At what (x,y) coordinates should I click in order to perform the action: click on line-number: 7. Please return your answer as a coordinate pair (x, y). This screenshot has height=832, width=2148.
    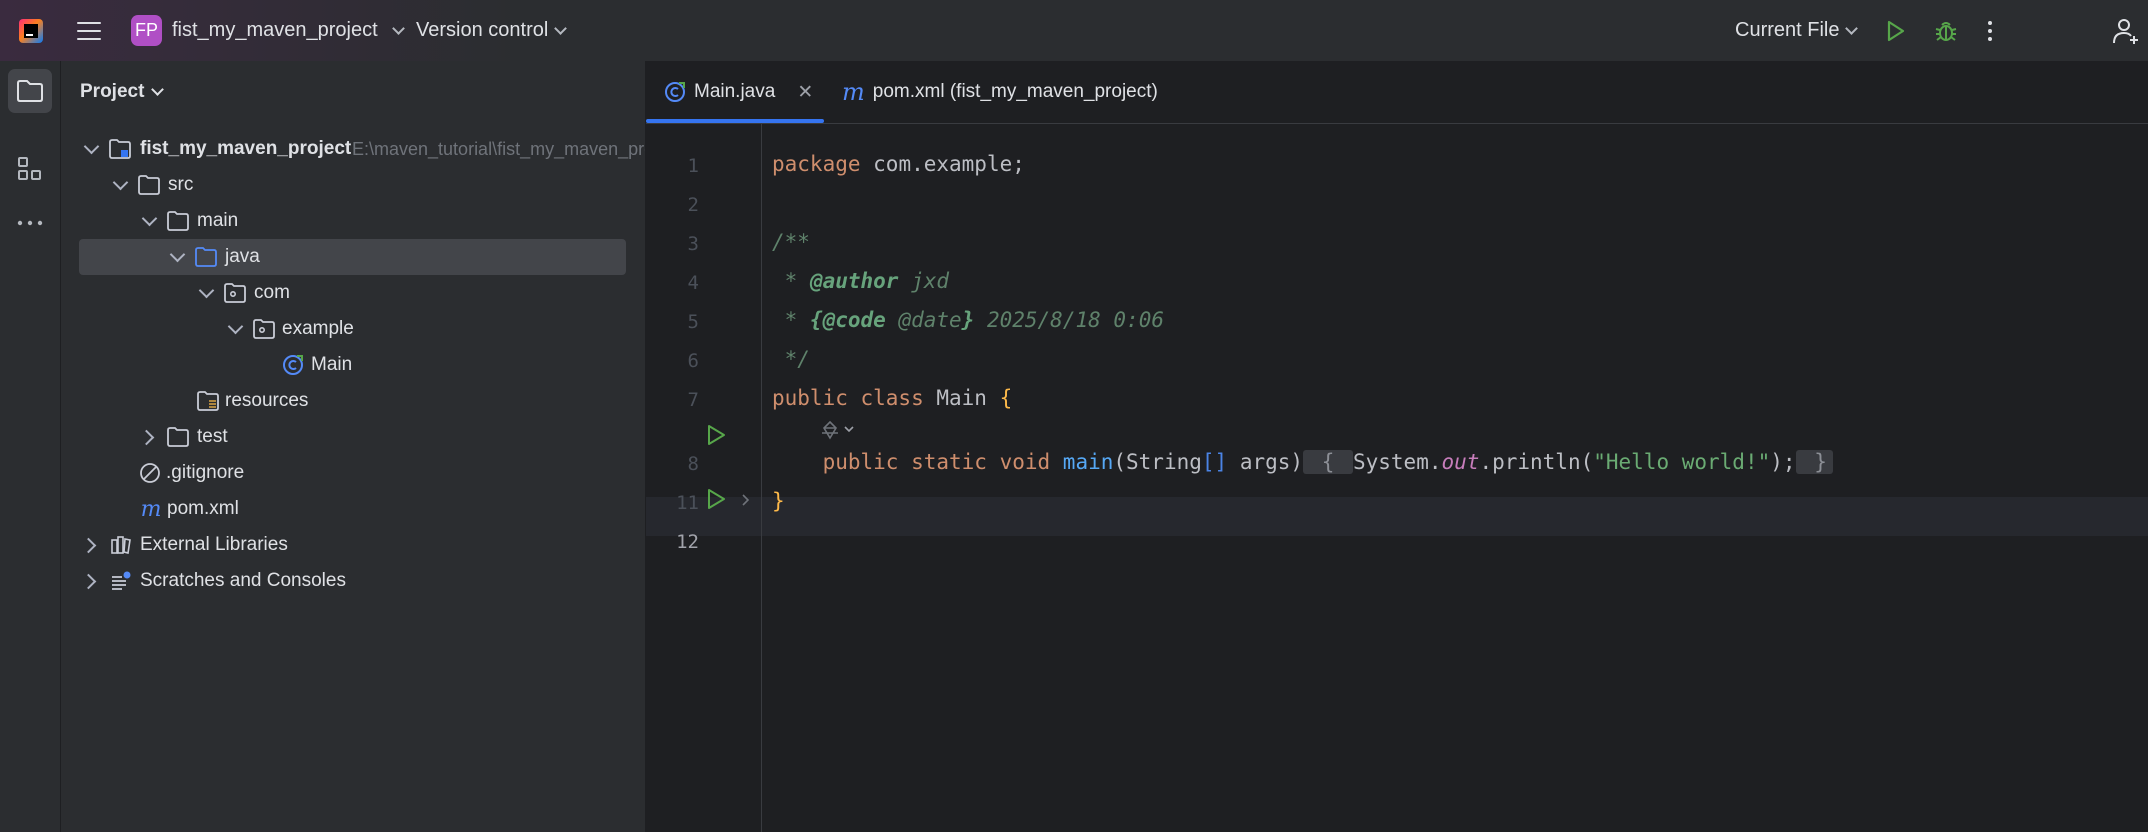
    Looking at the image, I should click on (693, 400).